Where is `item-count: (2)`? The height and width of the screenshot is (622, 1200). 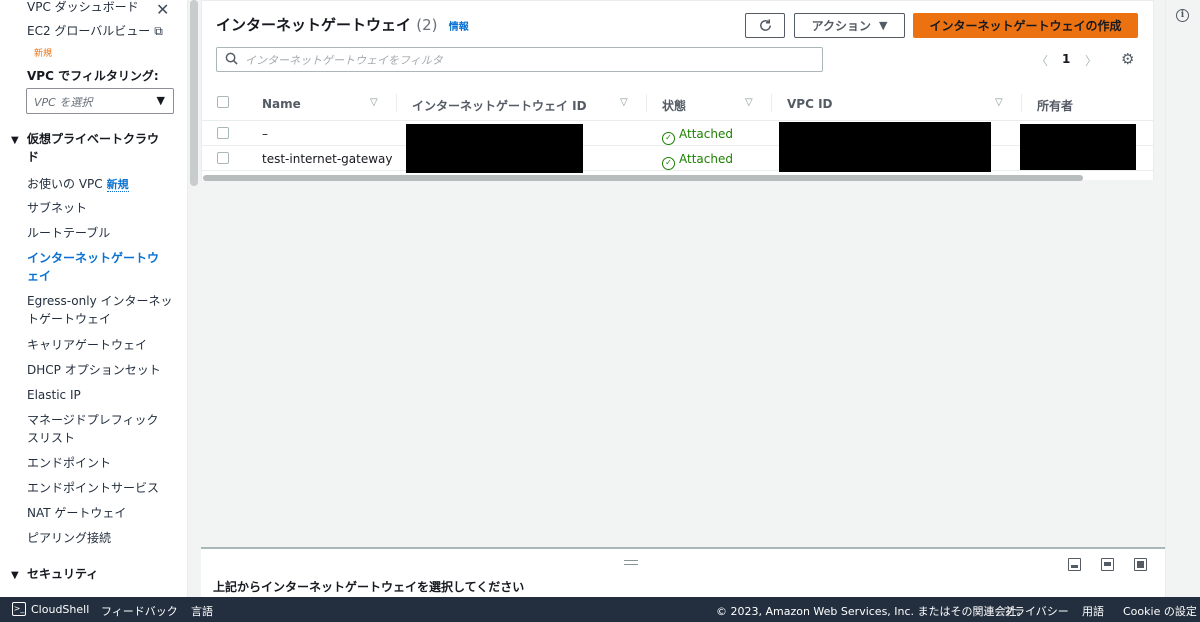 item-count: (2) is located at coordinates (427, 25).